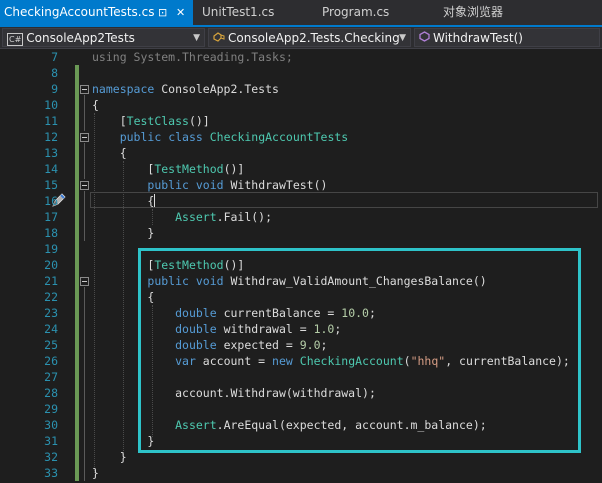  I want to click on keyword: namespace, so click(123, 89).